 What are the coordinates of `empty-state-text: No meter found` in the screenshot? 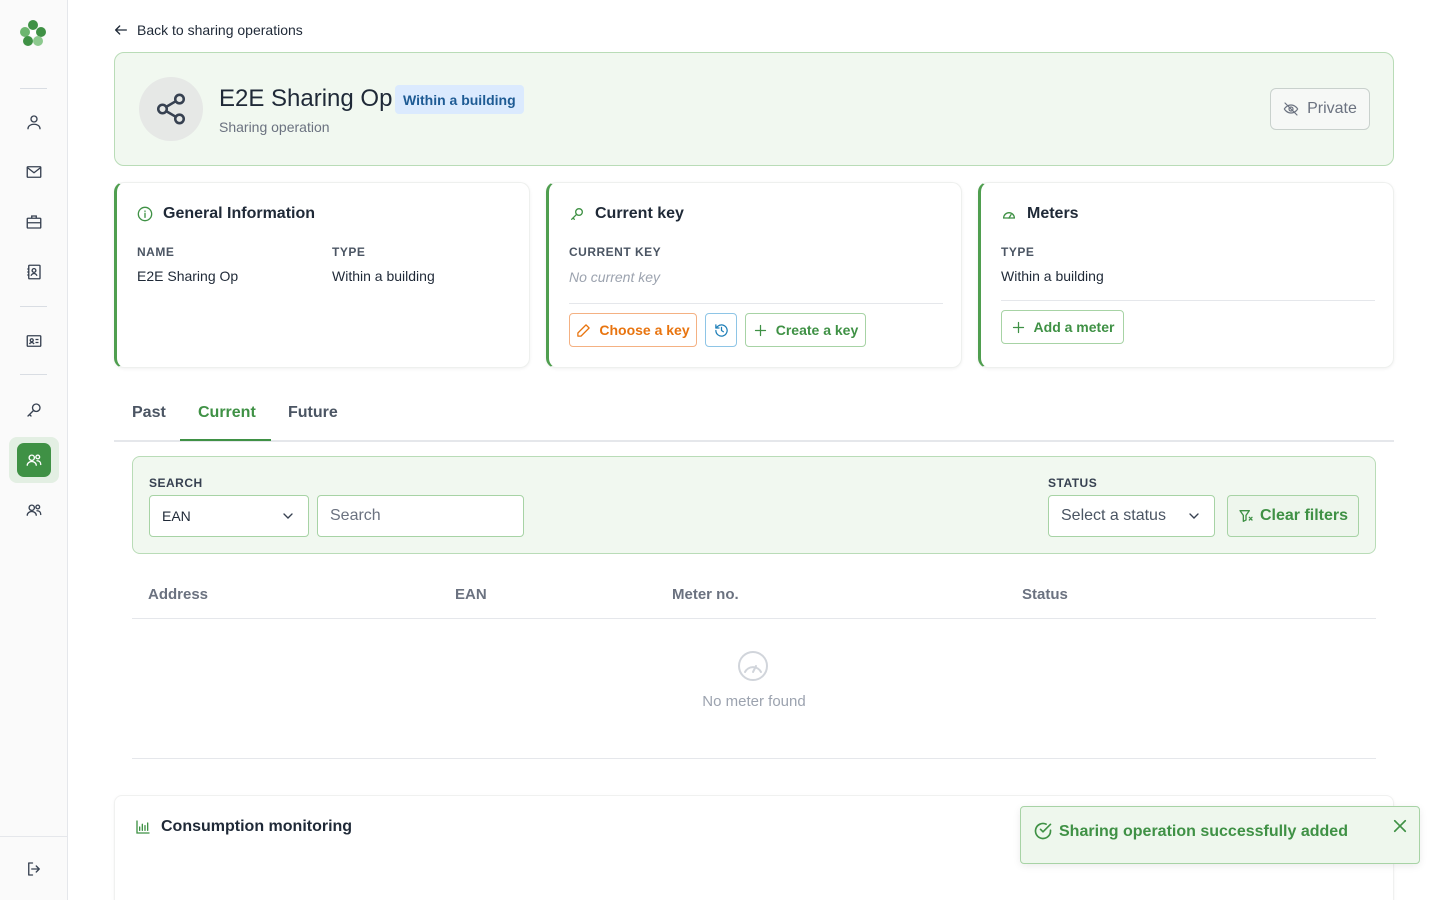 It's located at (754, 701).